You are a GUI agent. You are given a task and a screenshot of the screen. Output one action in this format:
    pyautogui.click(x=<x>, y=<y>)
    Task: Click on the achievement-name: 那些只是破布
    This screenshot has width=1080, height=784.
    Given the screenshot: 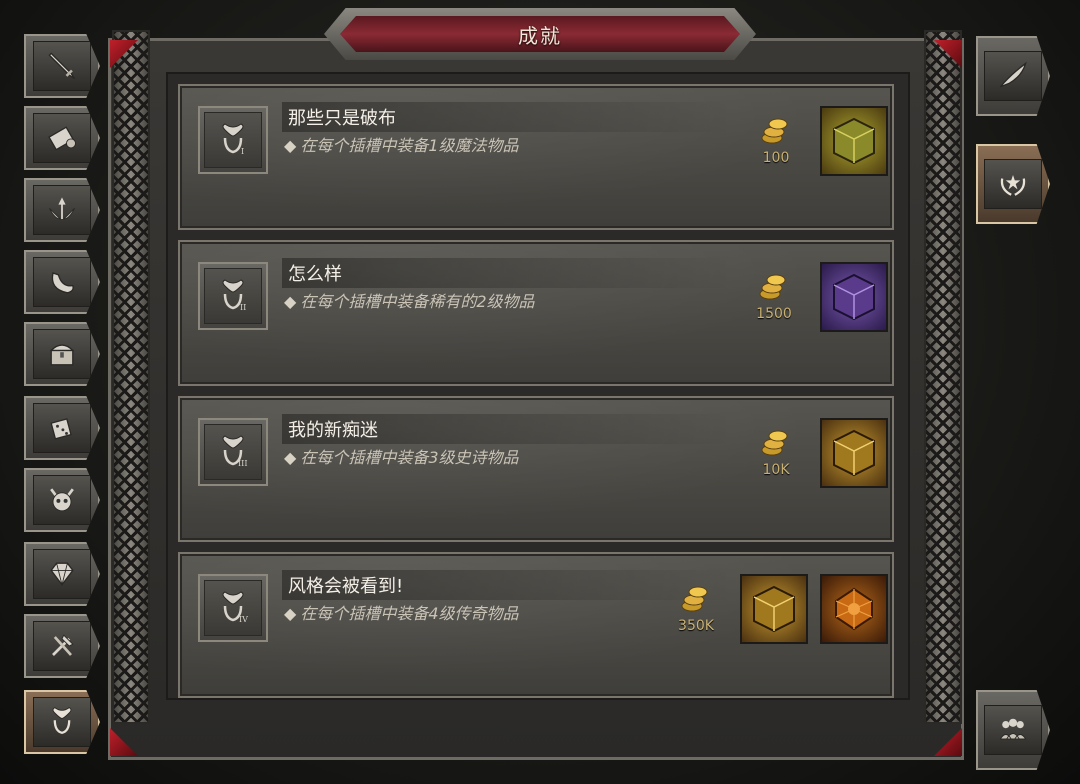 What is the action you would take?
    pyautogui.click(x=508, y=117)
    